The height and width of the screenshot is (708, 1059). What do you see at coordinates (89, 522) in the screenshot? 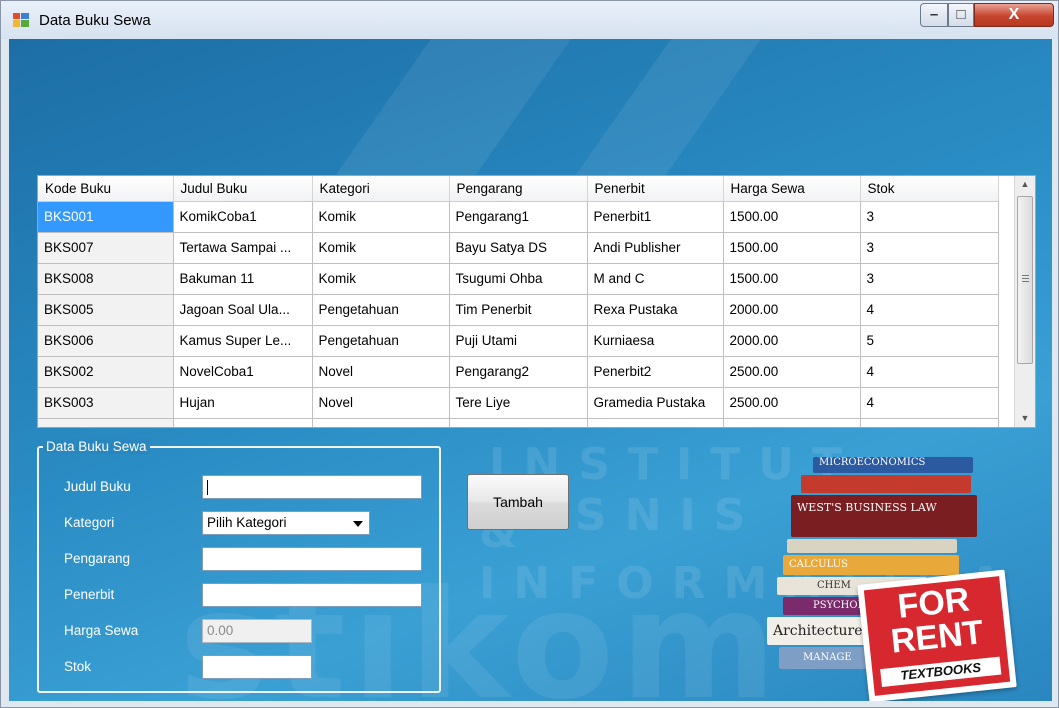
I see `kategori-label: Kategori` at bounding box center [89, 522].